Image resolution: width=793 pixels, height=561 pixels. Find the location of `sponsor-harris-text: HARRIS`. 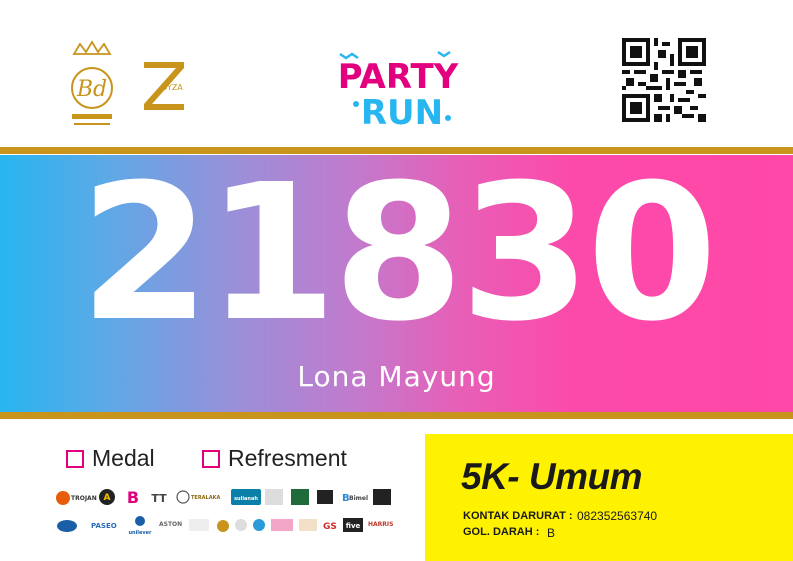

sponsor-harris-text: HARRIS is located at coordinates (380, 524).